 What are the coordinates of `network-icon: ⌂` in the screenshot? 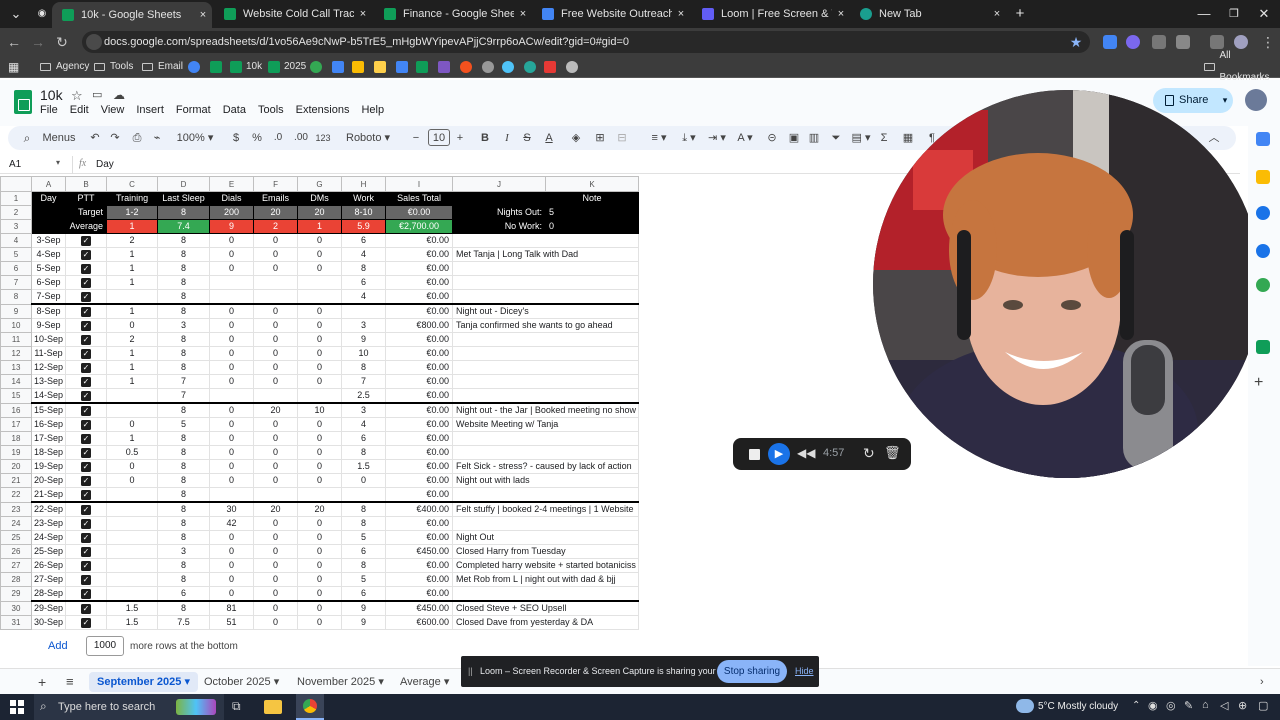 It's located at (1205, 705).